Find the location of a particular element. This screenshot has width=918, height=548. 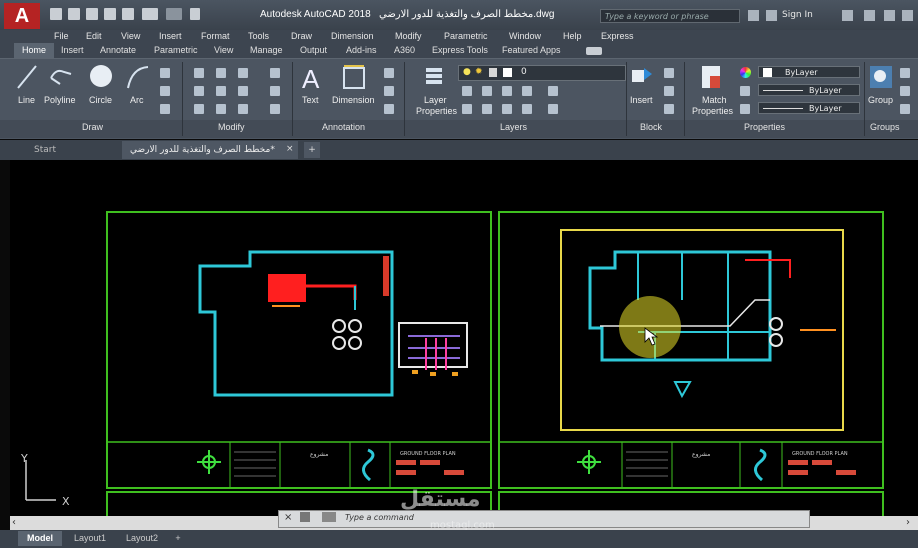

save-as-icon is located at coordinates (110, 14).